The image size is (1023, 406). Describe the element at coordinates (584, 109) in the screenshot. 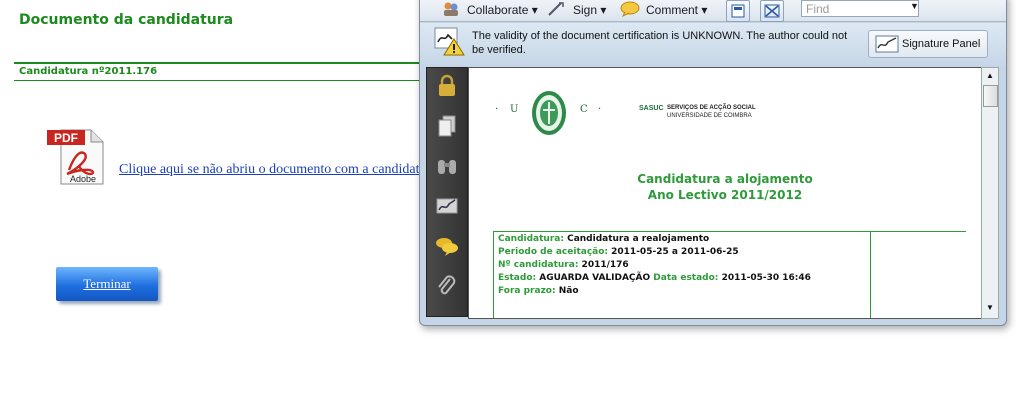

I see `header-letter-c: C` at that location.